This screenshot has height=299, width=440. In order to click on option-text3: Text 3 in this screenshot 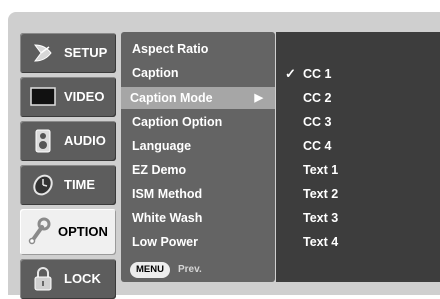, I will do `click(320, 218)`.